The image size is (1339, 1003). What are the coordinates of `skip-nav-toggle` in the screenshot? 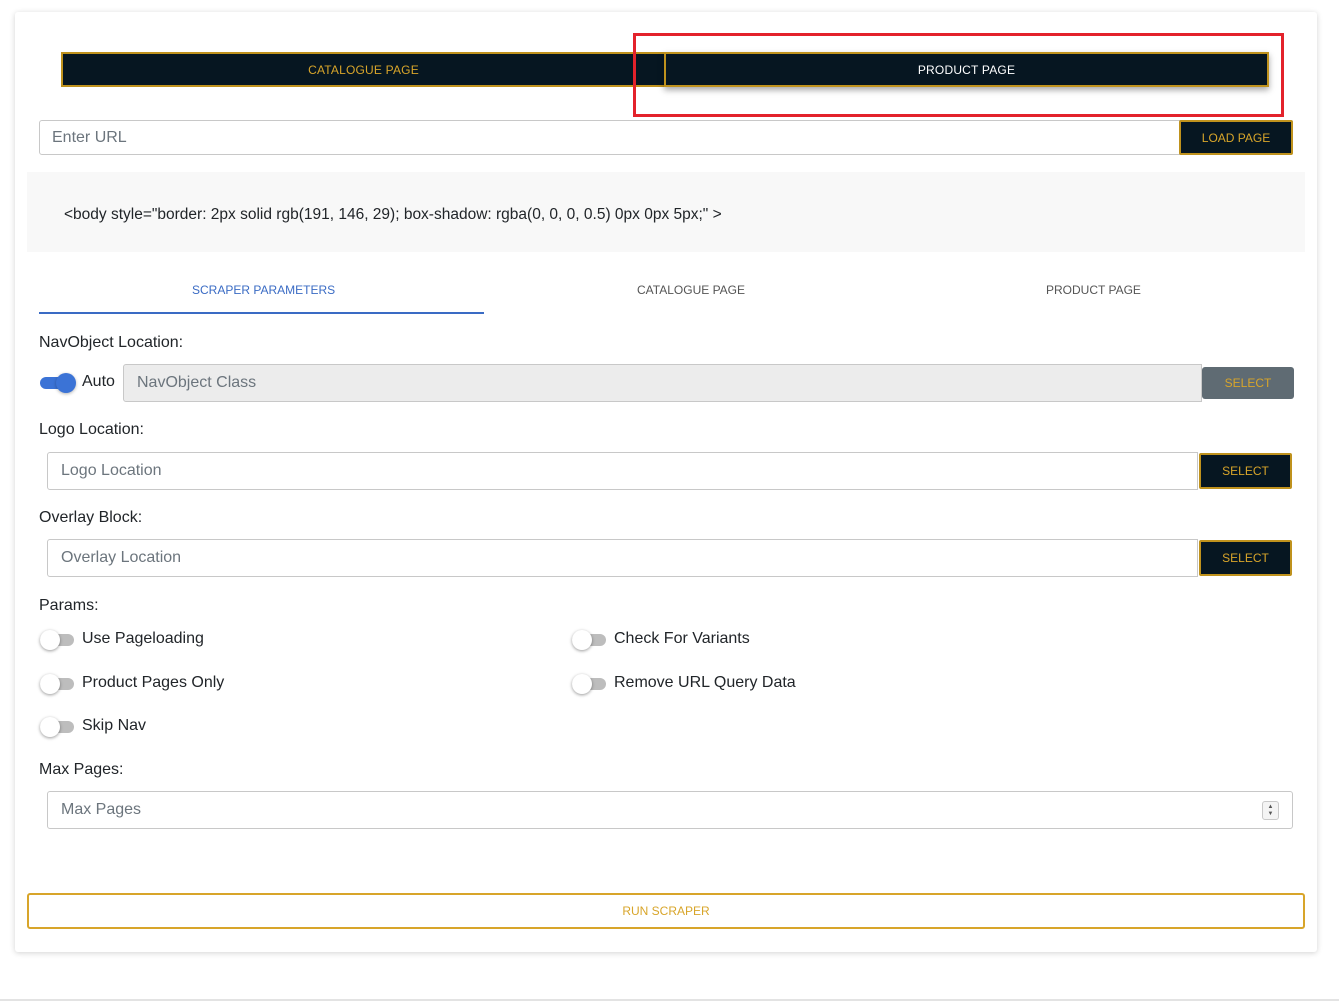 It's located at (58, 726).